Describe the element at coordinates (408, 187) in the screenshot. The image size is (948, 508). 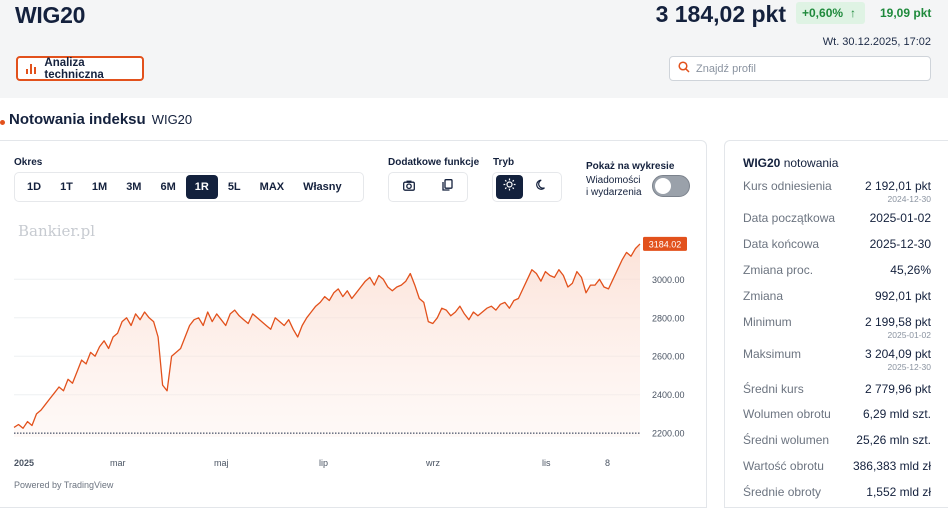
I see `camera-icon` at that location.